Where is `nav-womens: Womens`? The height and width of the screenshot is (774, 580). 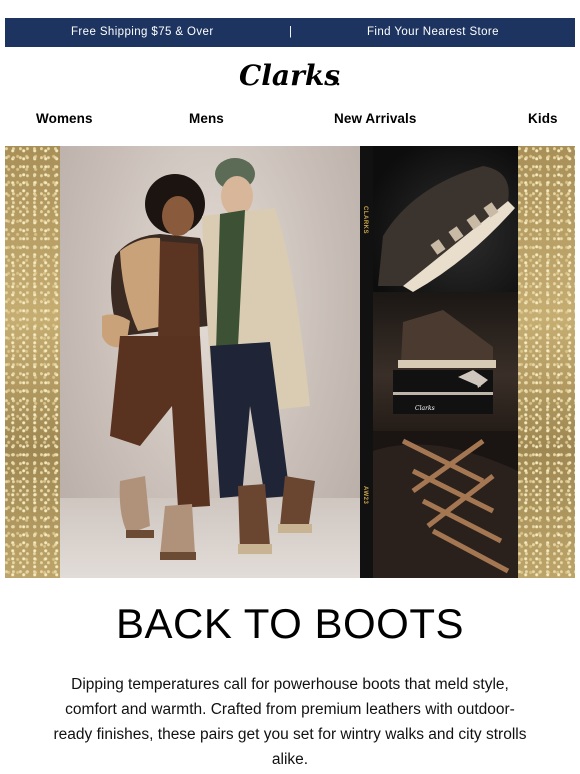
nav-womens: Womens is located at coordinates (64, 118).